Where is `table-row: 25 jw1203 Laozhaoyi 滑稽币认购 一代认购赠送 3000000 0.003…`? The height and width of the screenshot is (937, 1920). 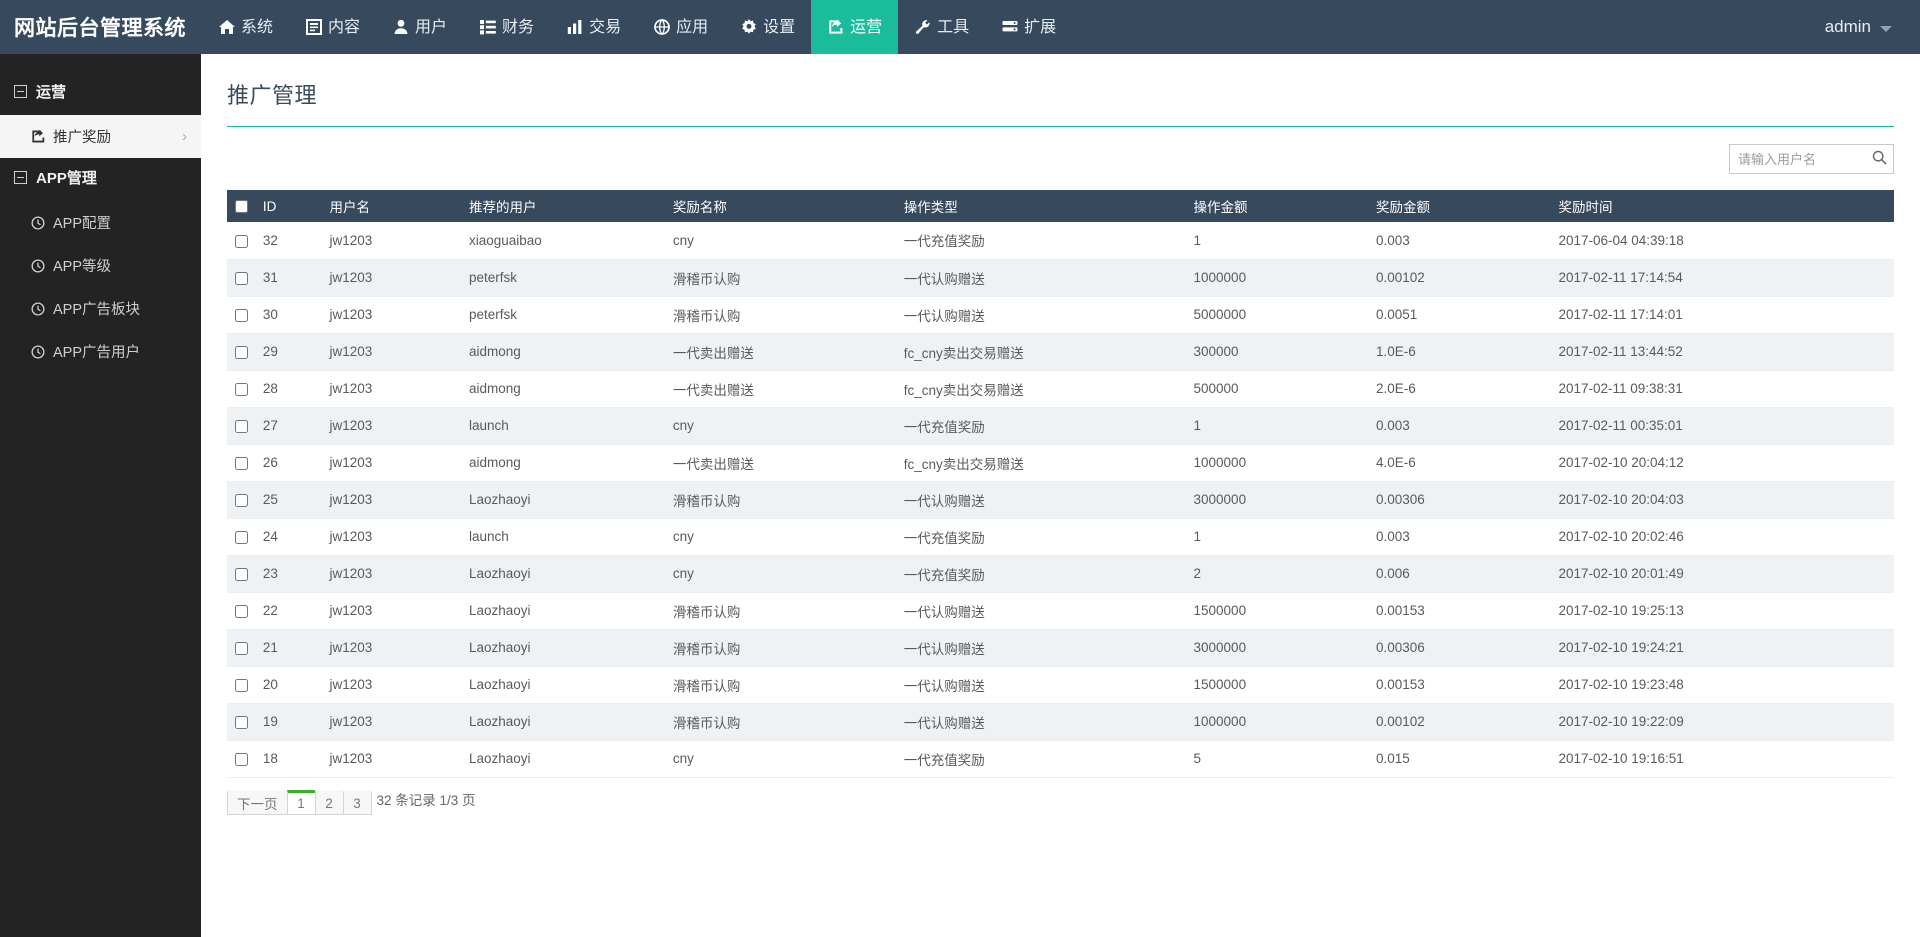
table-row: 25 jw1203 Laozhaoyi 滑稽币认购 一代认购赠送 3000000 0.003… is located at coordinates (1060, 500).